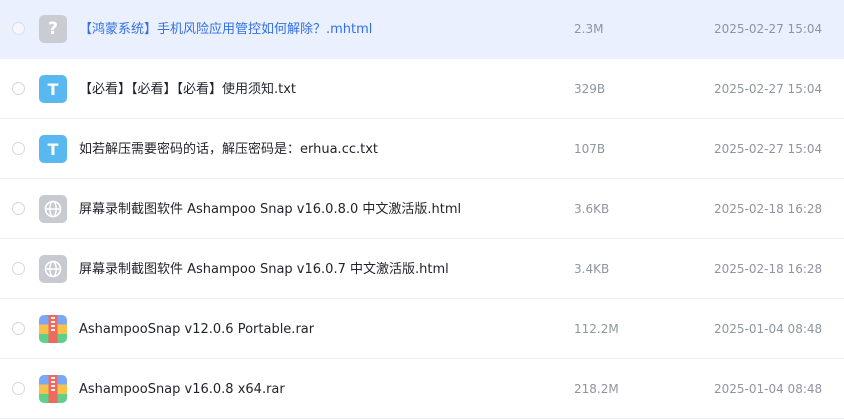 The width and height of the screenshot is (844, 419). What do you see at coordinates (596, 329) in the screenshot?
I see `file-size: 112.2M` at bounding box center [596, 329].